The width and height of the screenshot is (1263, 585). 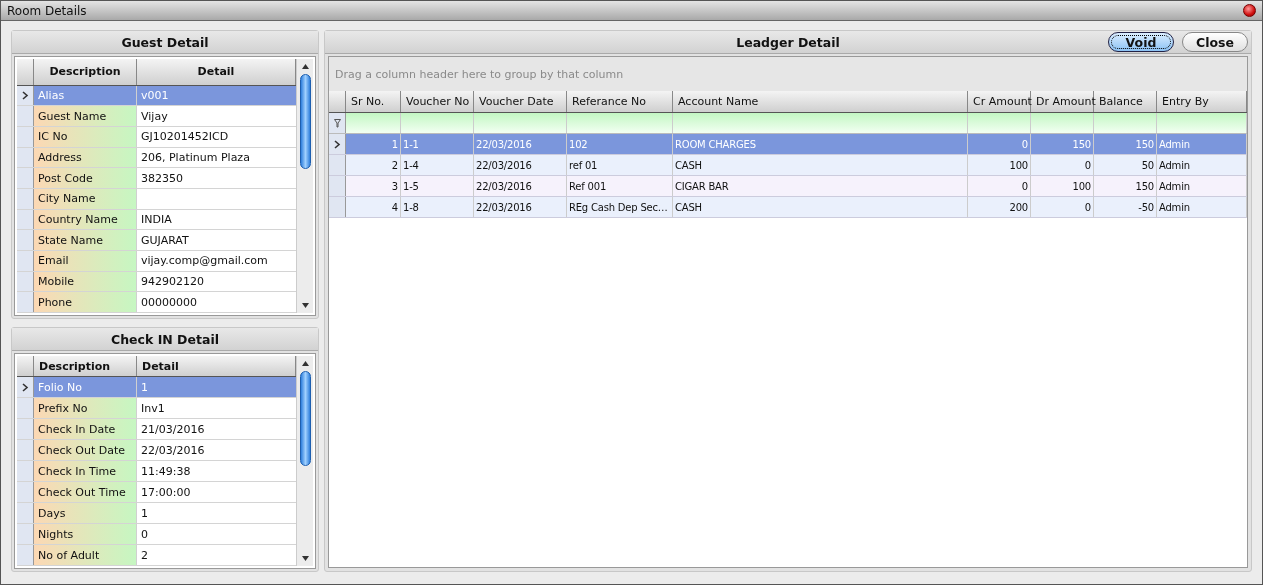 I want to click on table-cell: 1-8, so click(x=437, y=207).